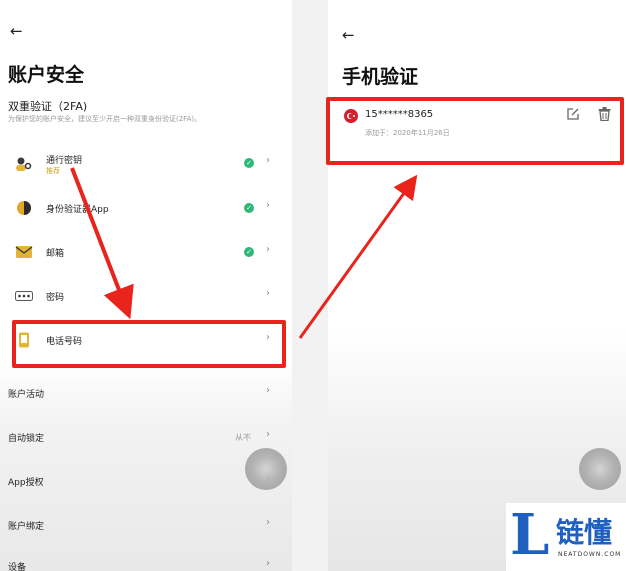 This screenshot has width=626, height=571. Describe the element at coordinates (584, 532) in the screenshot. I see `logo-text: 链懂` at that location.